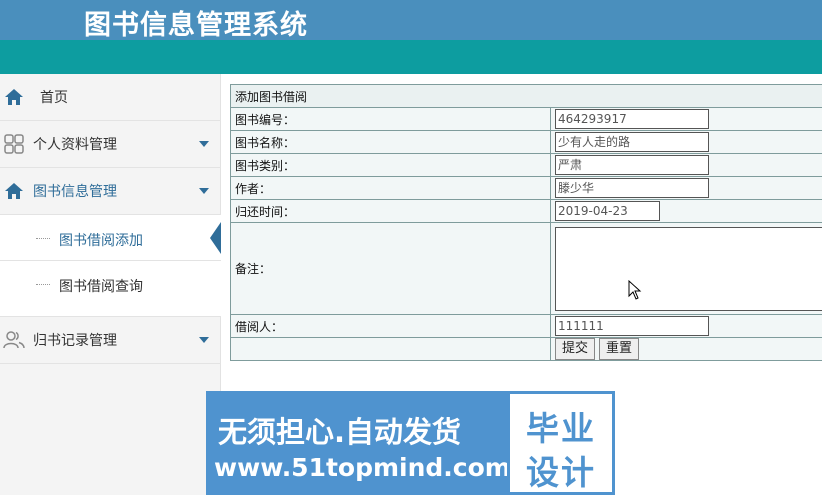 This screenshot has width=822, height=495. I want to click on users-icon, so click(14, 340).